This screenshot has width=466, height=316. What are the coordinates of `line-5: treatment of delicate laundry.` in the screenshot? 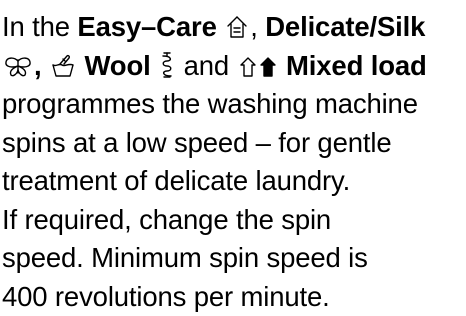 It's located at (233, 181).